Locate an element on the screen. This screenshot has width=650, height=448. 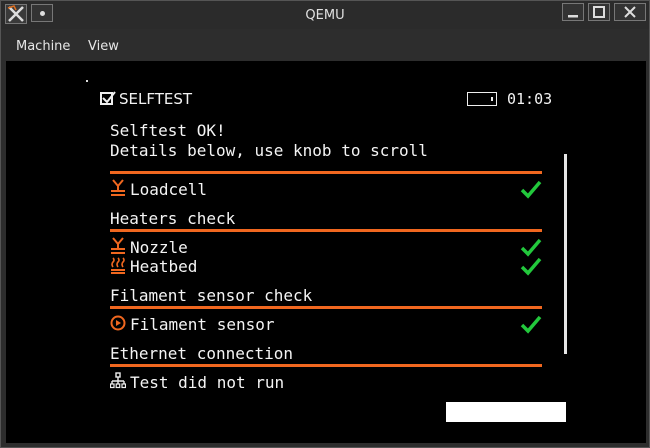
section-title: Filament sensor check is located at coordinates (211, 295).